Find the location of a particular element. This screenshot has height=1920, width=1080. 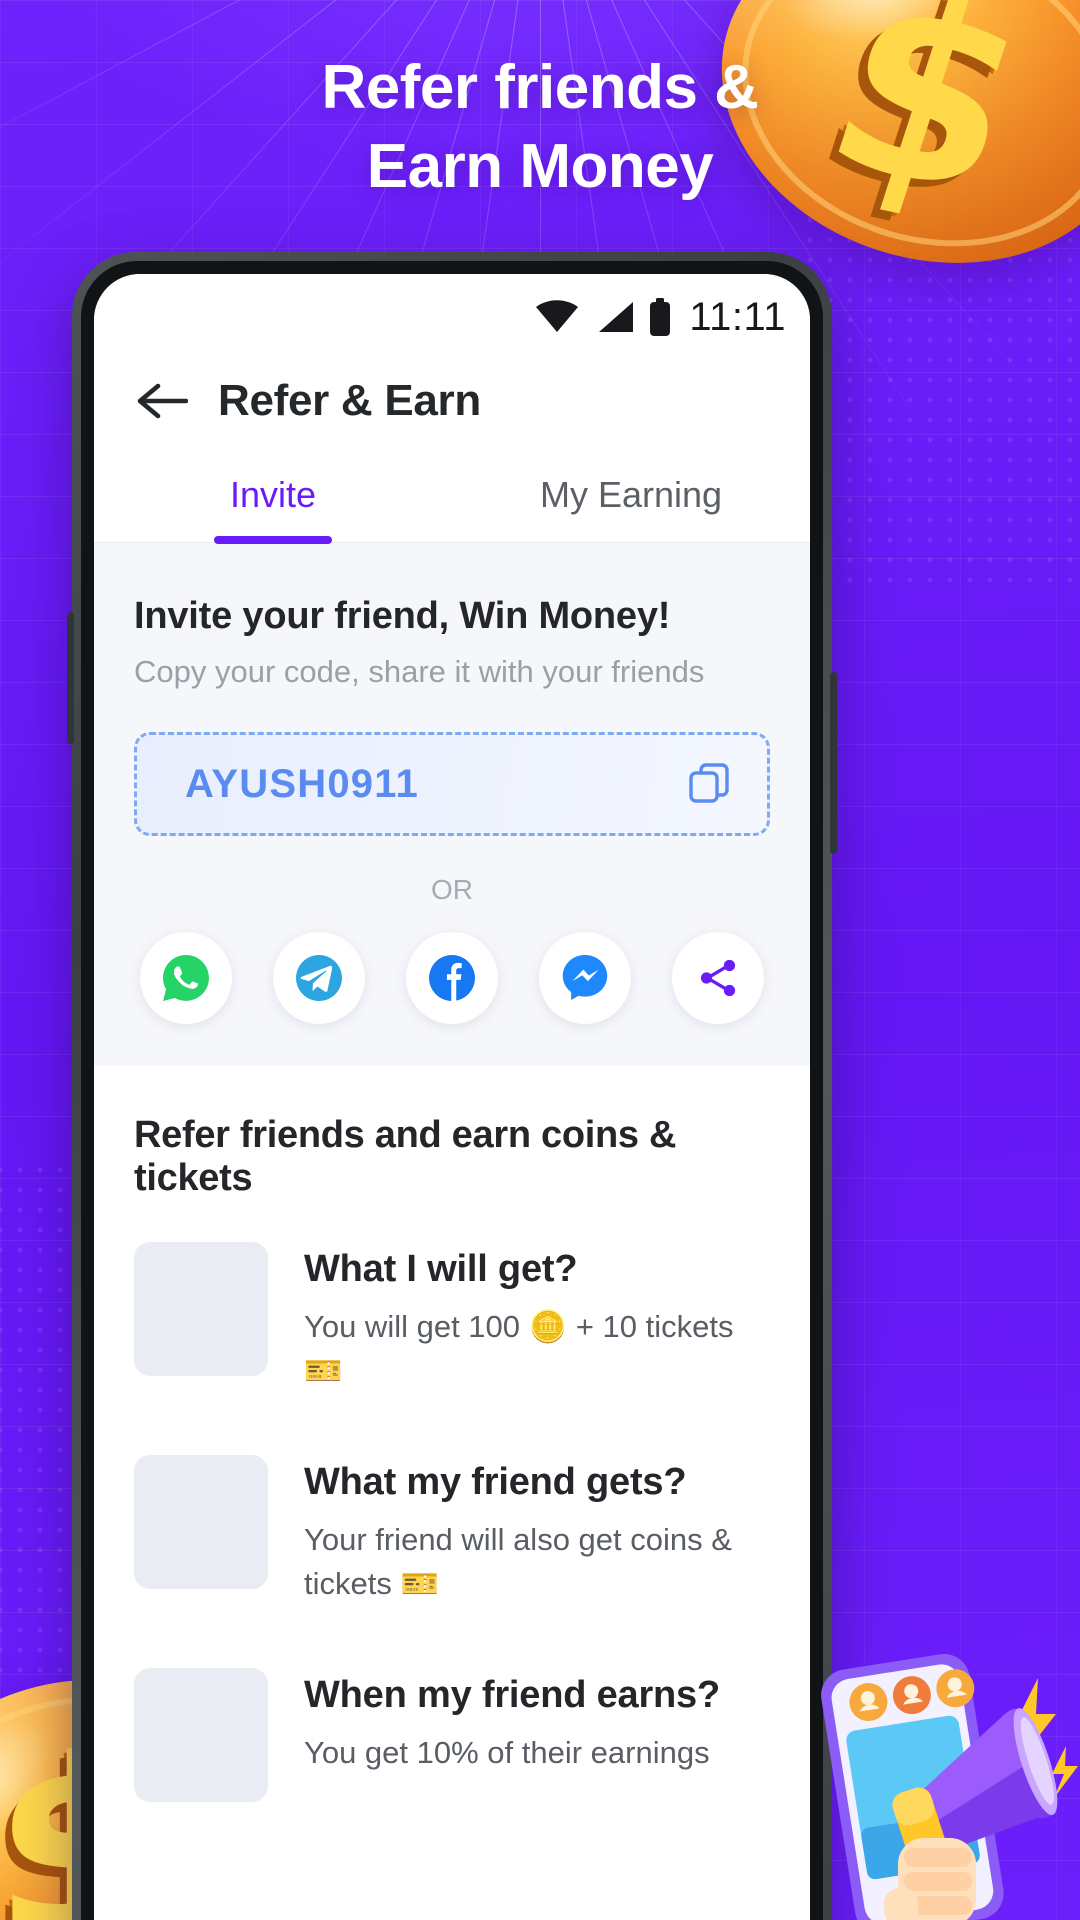

battery-icon is located at coordinates (660, 317).